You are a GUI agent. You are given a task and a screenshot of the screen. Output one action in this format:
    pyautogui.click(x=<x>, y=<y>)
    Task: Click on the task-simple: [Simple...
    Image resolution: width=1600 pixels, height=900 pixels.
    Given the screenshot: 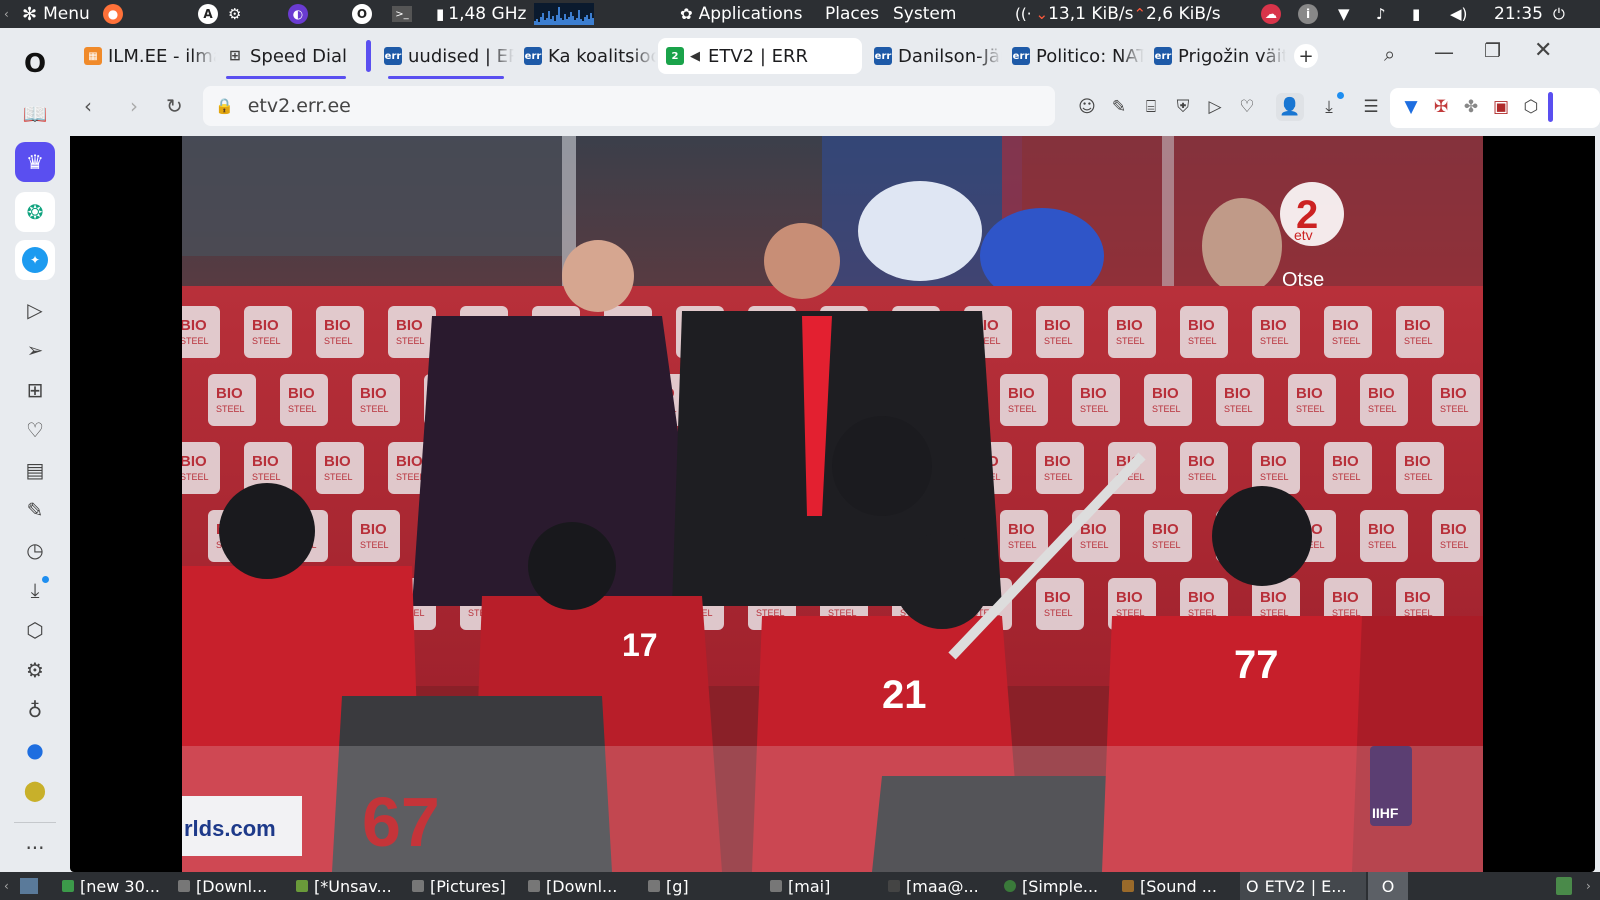 What is the action you would take?
    pyautogui.click(x=1051, y=886)
    